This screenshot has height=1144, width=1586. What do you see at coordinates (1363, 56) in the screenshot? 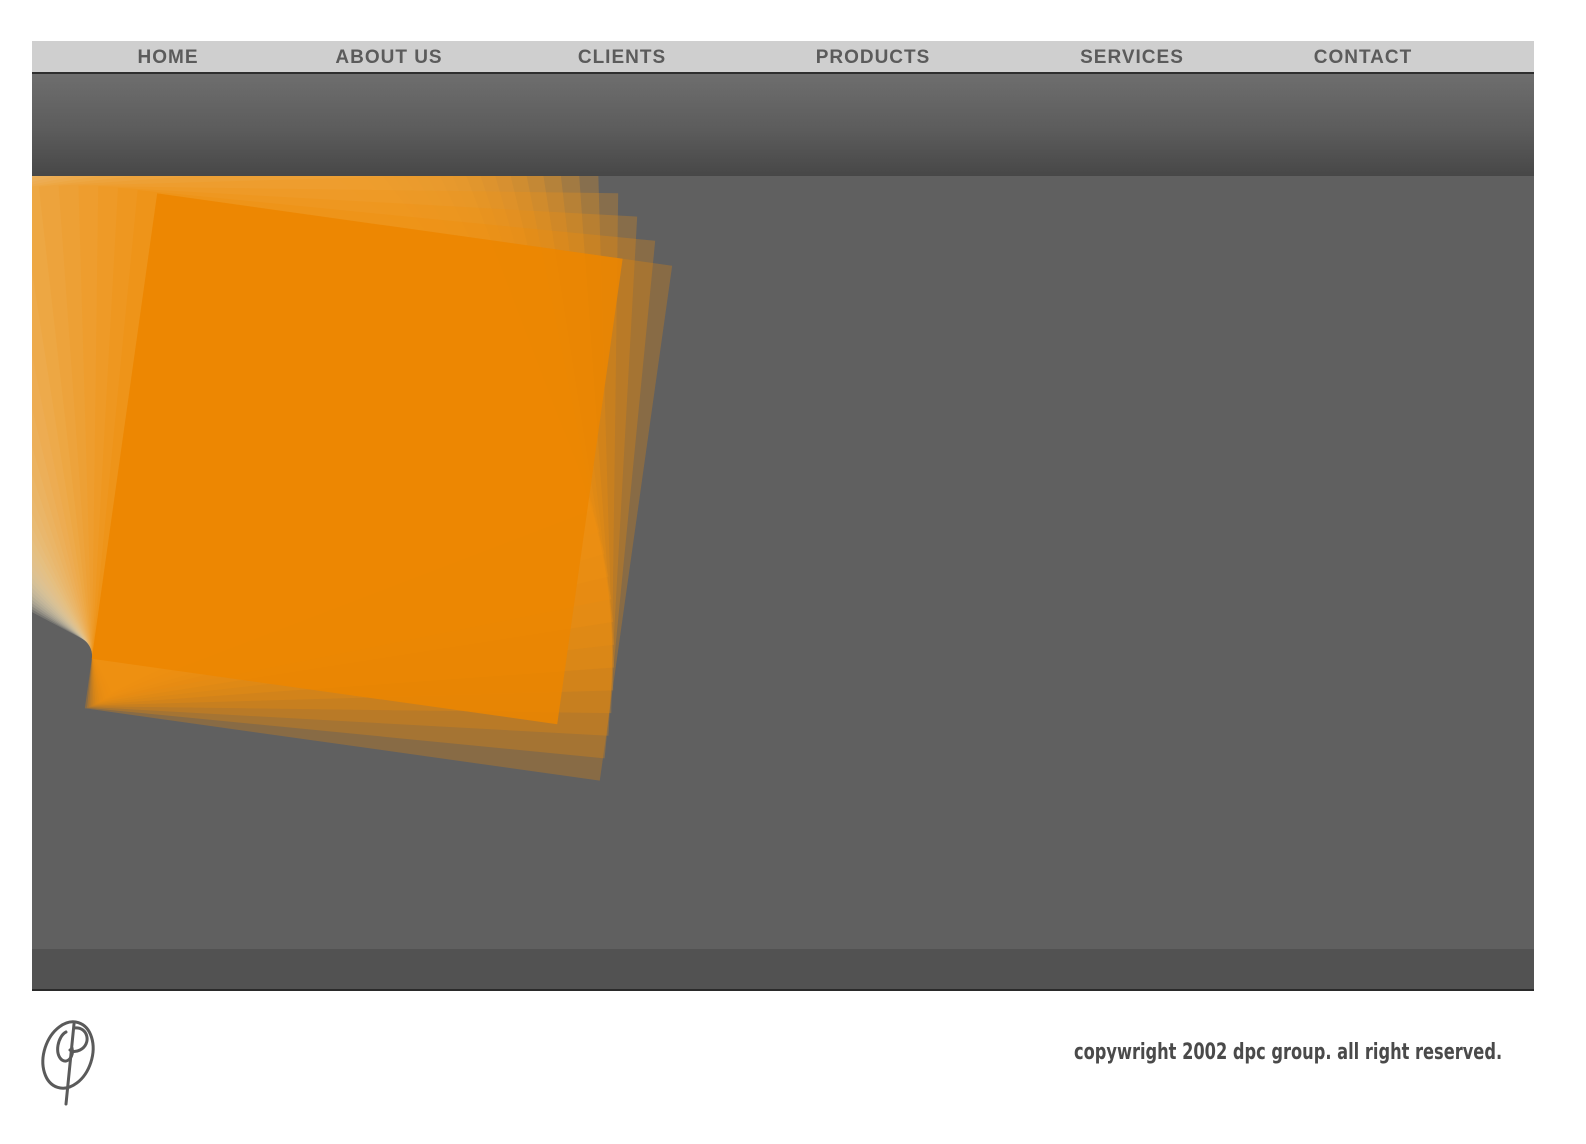
I see `nav-contact-link: CONTACT` at bounding box center [1363, 56].